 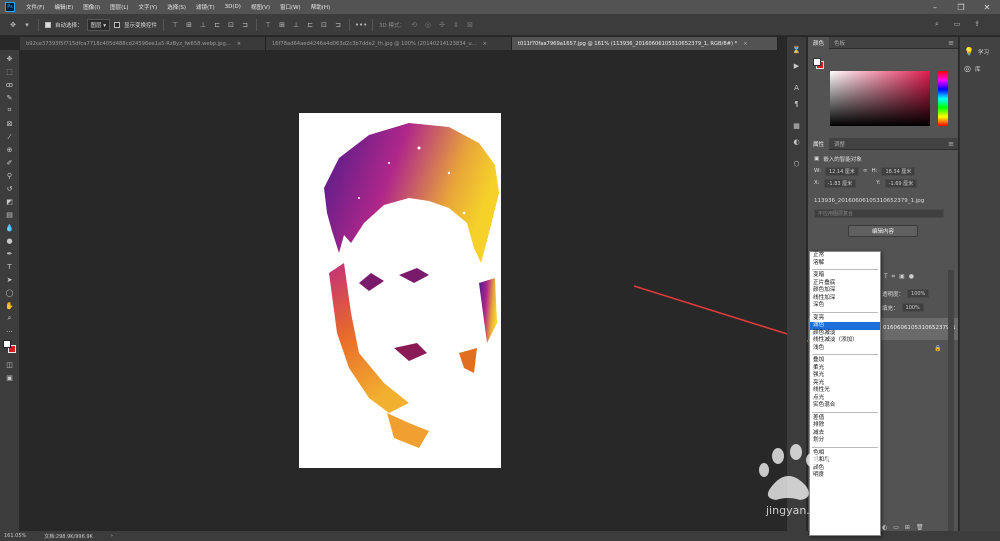 I want to click on blend-mode-option: 变暗, so click(x=845, y=276).